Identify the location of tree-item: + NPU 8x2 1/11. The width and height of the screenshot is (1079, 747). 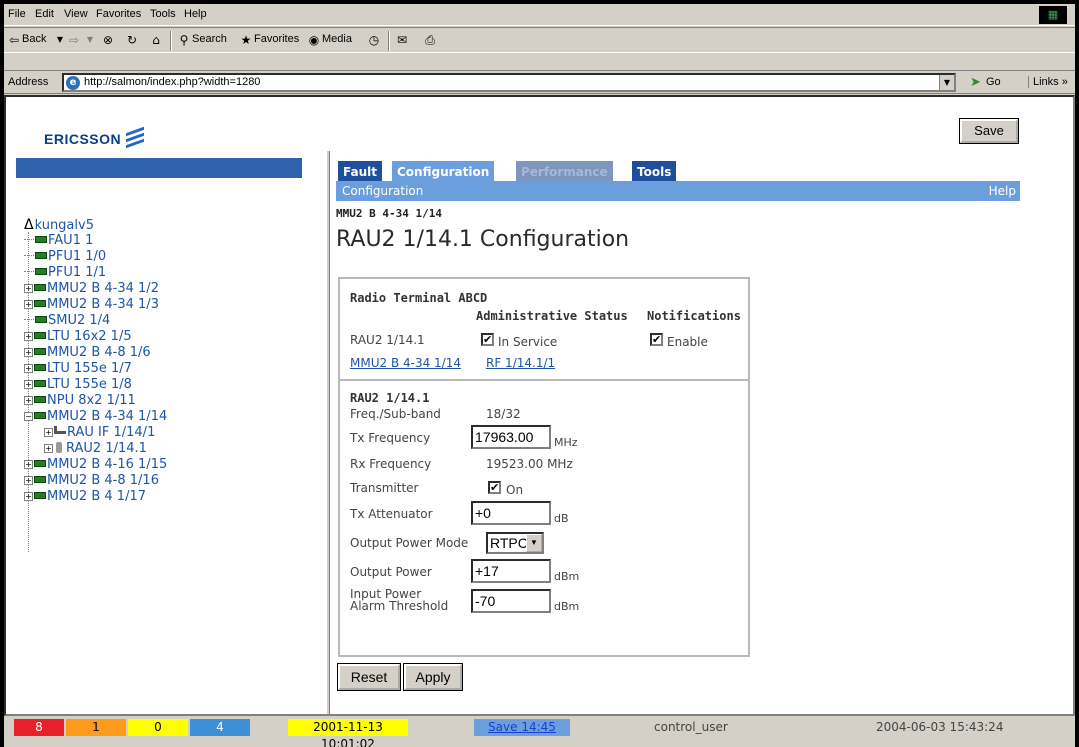
(169, 401).